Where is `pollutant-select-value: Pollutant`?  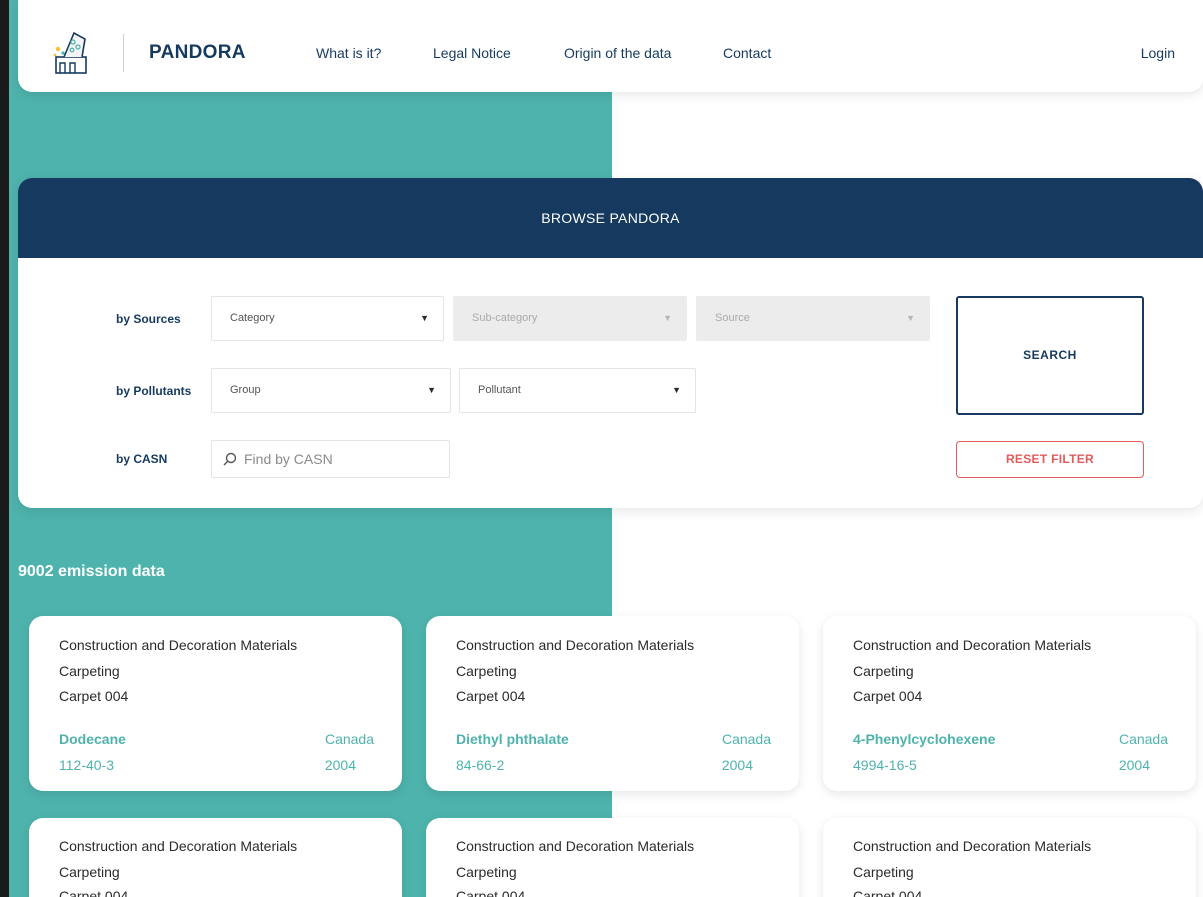 pollutant-select-value: Pollutant is located at coordinates (499, 390).